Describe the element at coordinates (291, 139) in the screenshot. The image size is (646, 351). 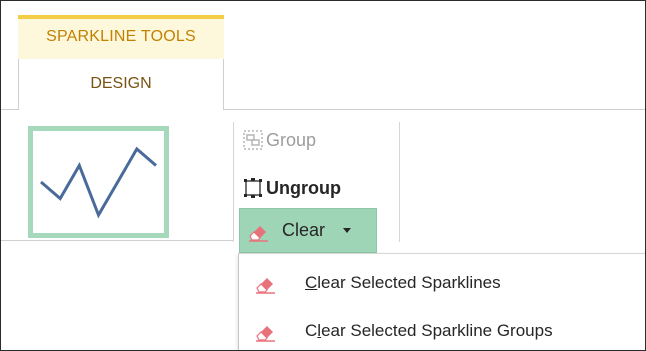
I see `group-label: Group` at that location.